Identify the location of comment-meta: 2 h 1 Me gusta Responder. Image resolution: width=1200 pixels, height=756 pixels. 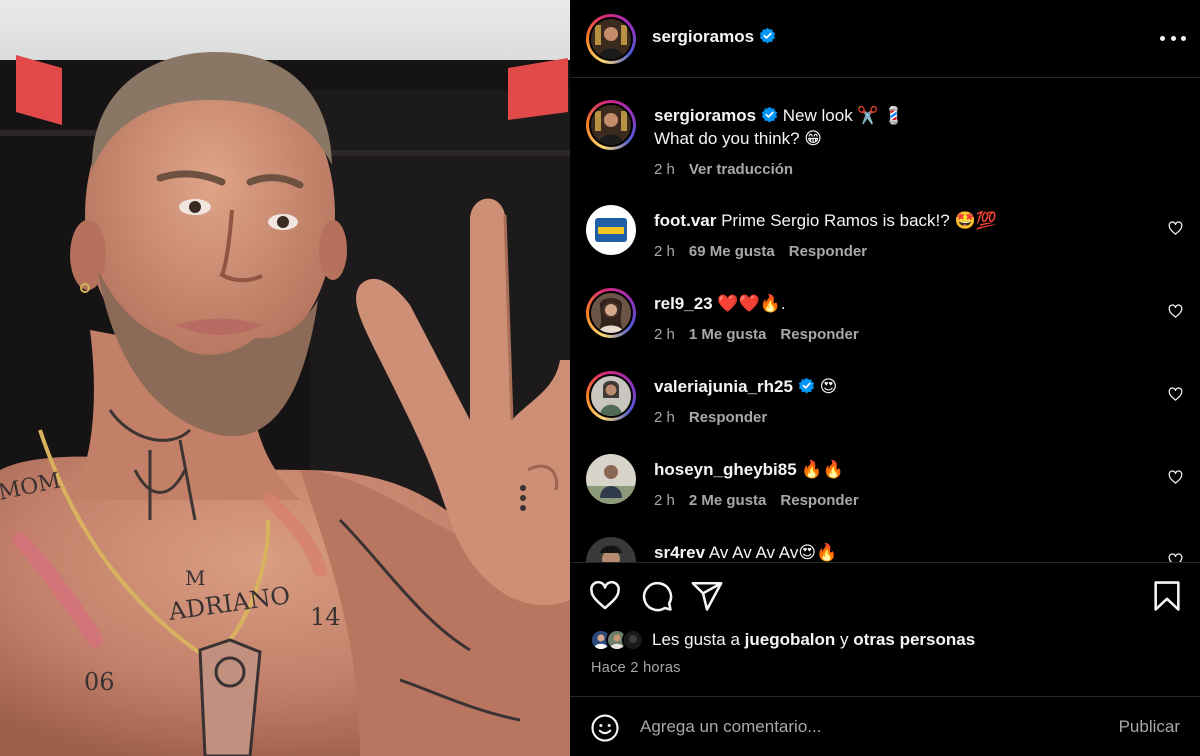
(763, 334).